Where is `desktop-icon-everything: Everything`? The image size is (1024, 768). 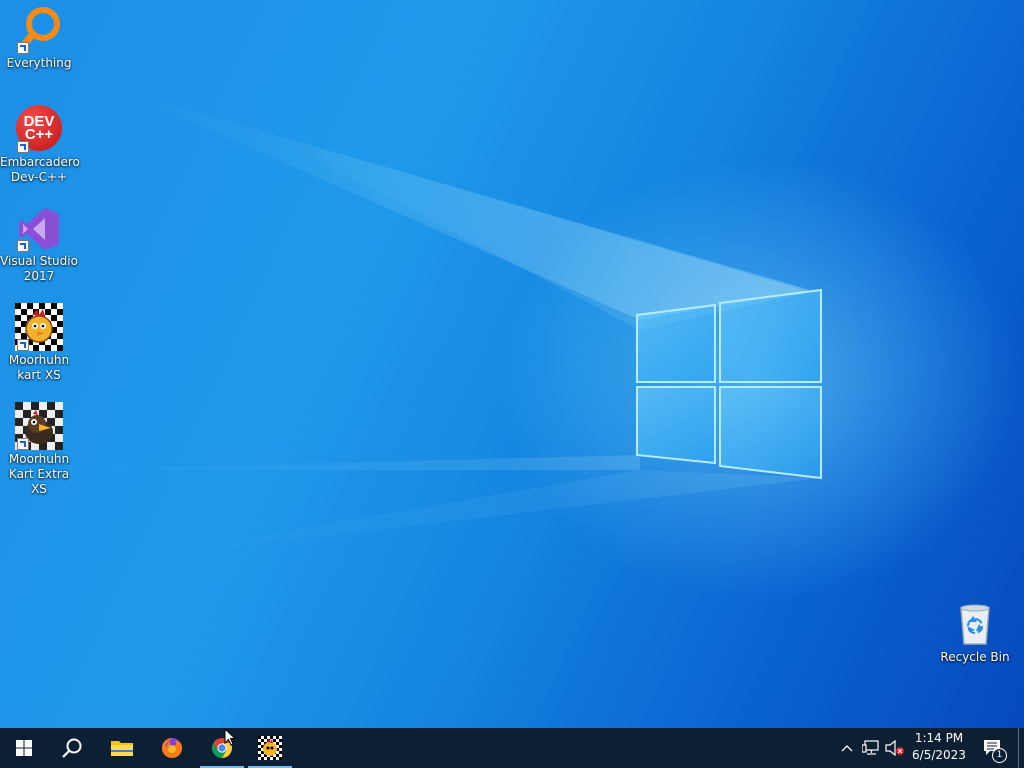
desktop-icon-everything: Everything is located at coordinates (39, 38).